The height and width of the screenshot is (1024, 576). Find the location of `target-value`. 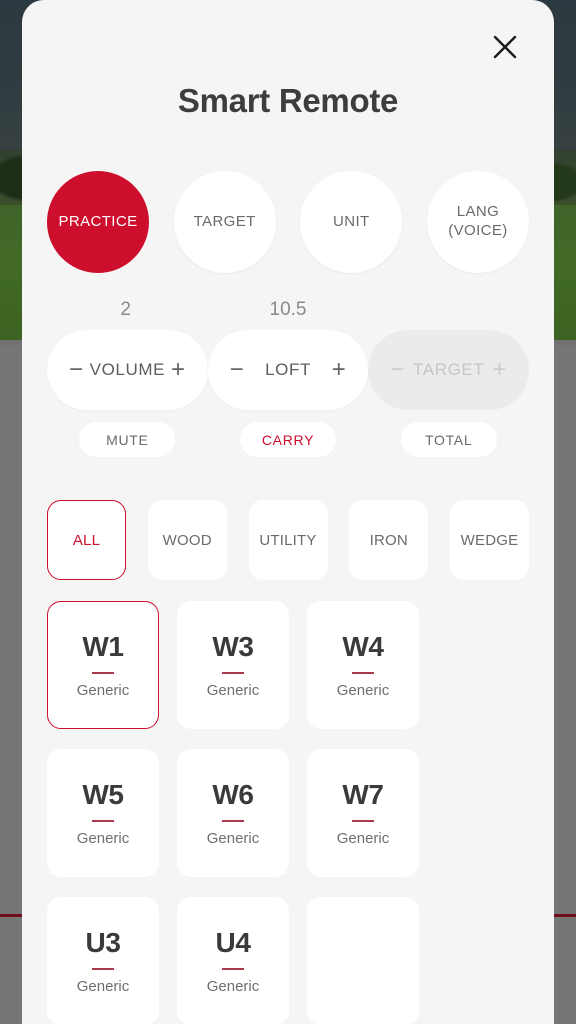

target-value is located at coordinates (450, 310).